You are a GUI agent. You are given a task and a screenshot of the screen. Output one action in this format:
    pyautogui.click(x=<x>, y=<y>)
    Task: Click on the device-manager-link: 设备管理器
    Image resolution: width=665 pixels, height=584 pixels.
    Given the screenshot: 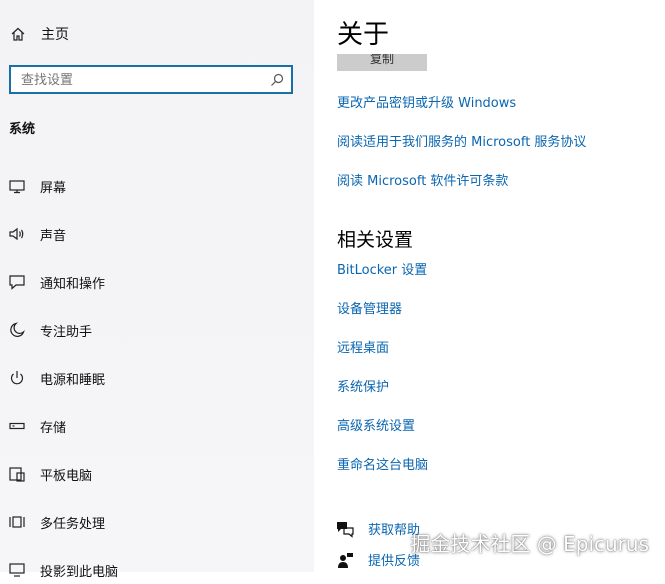 What is the action you would take?
    pyautogui.click(x=369, y=307)
    